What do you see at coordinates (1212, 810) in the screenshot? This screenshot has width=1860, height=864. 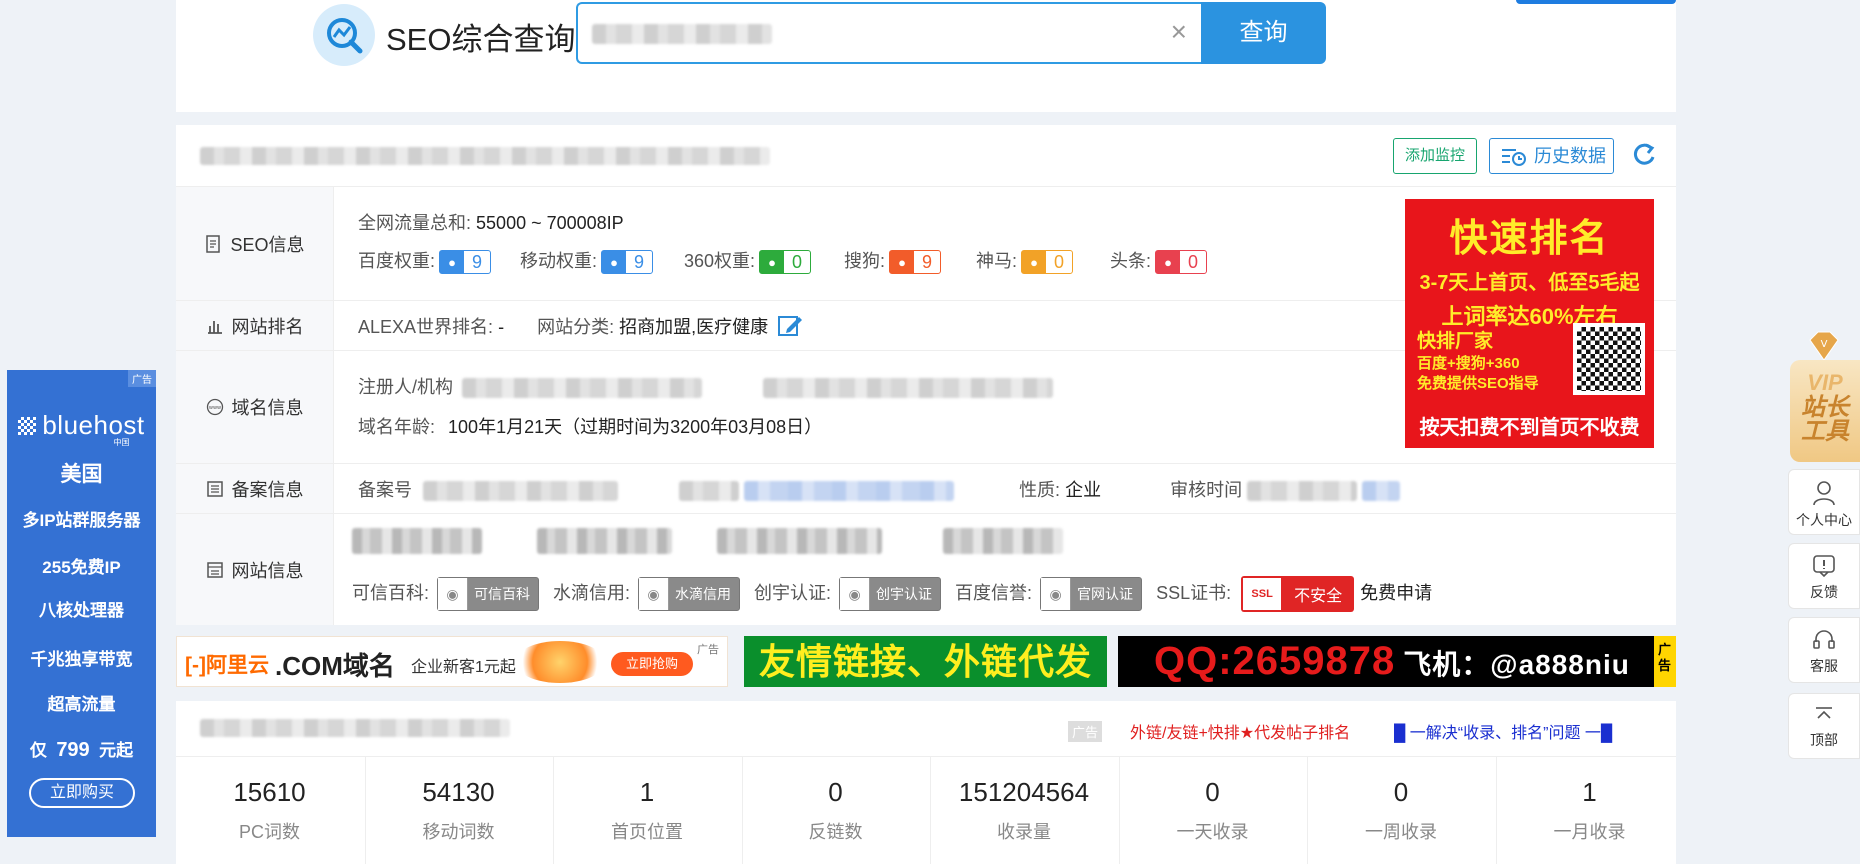 I see `stat-item: 0 一天收录` at bounding box center [1212, 810].